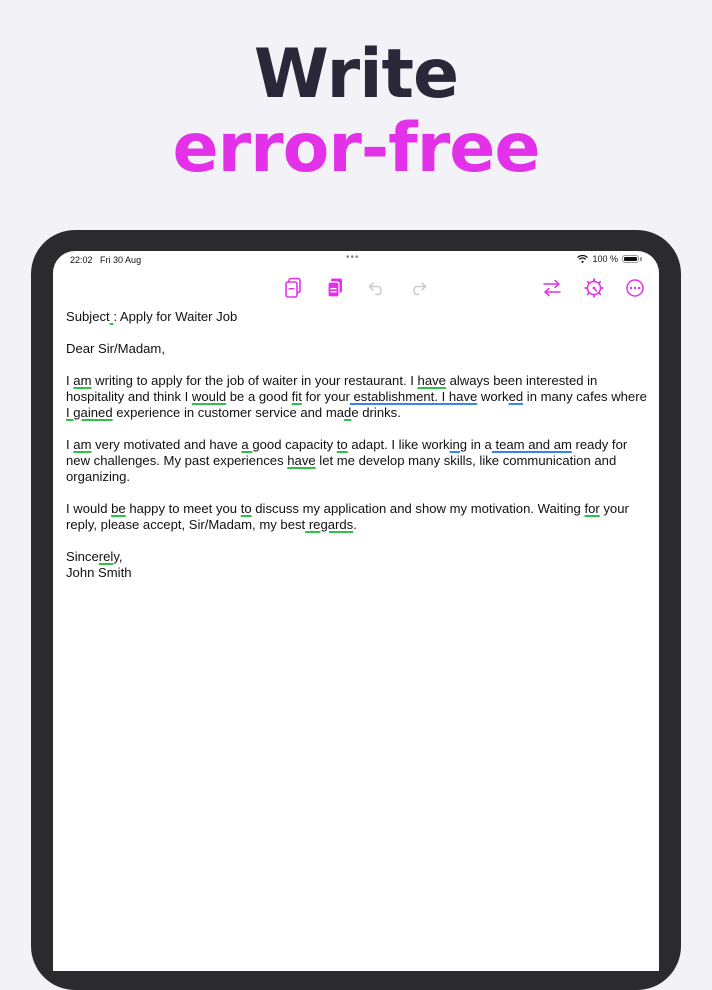 The image size is (712, 990). I want to click on style-suggestion: team and am, so click(531, 444).